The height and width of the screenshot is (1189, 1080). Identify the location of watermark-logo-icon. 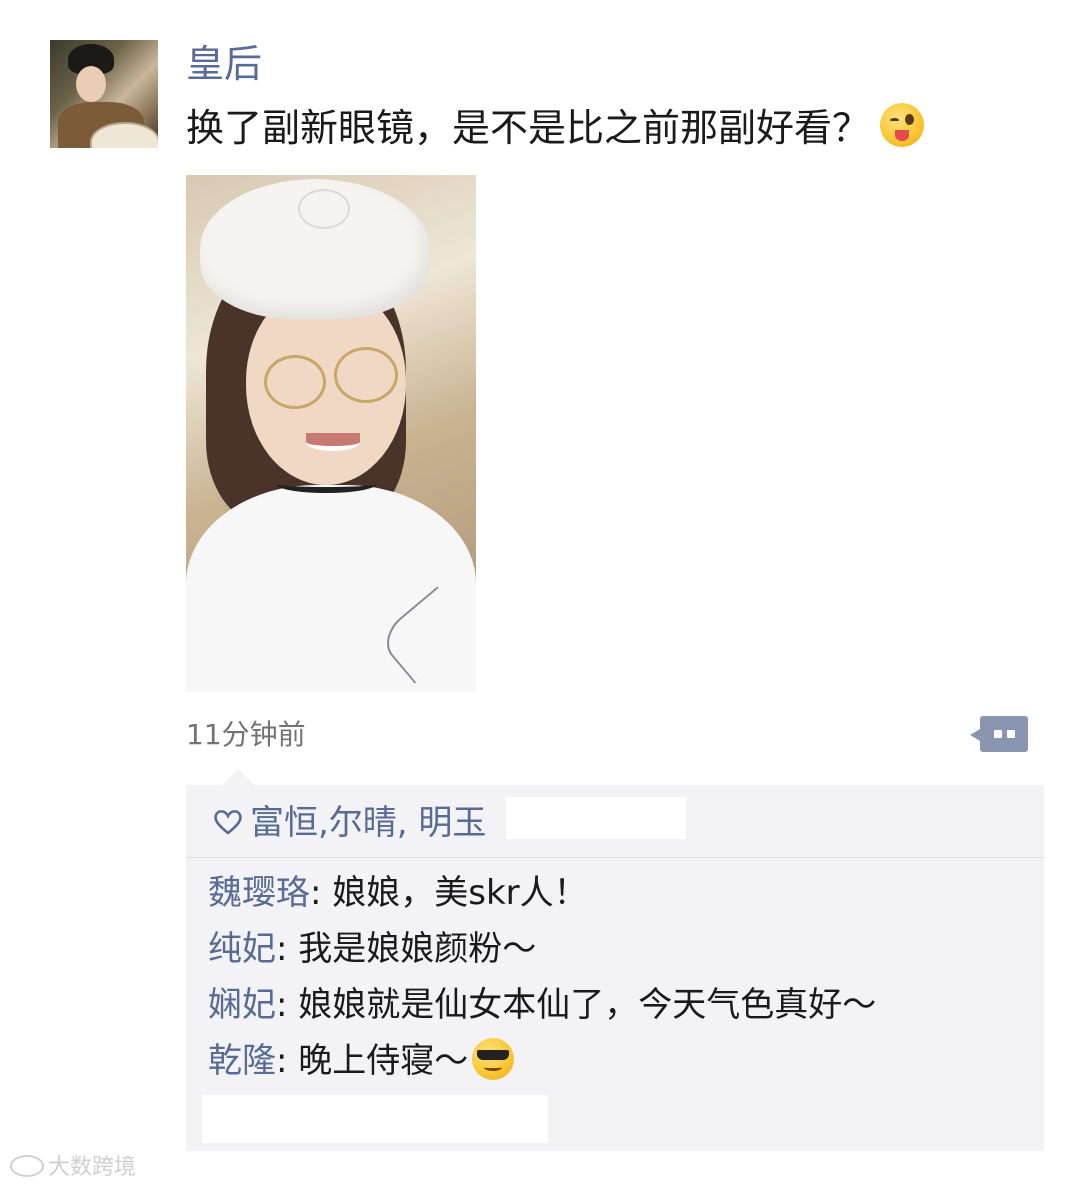
(27, 1166).